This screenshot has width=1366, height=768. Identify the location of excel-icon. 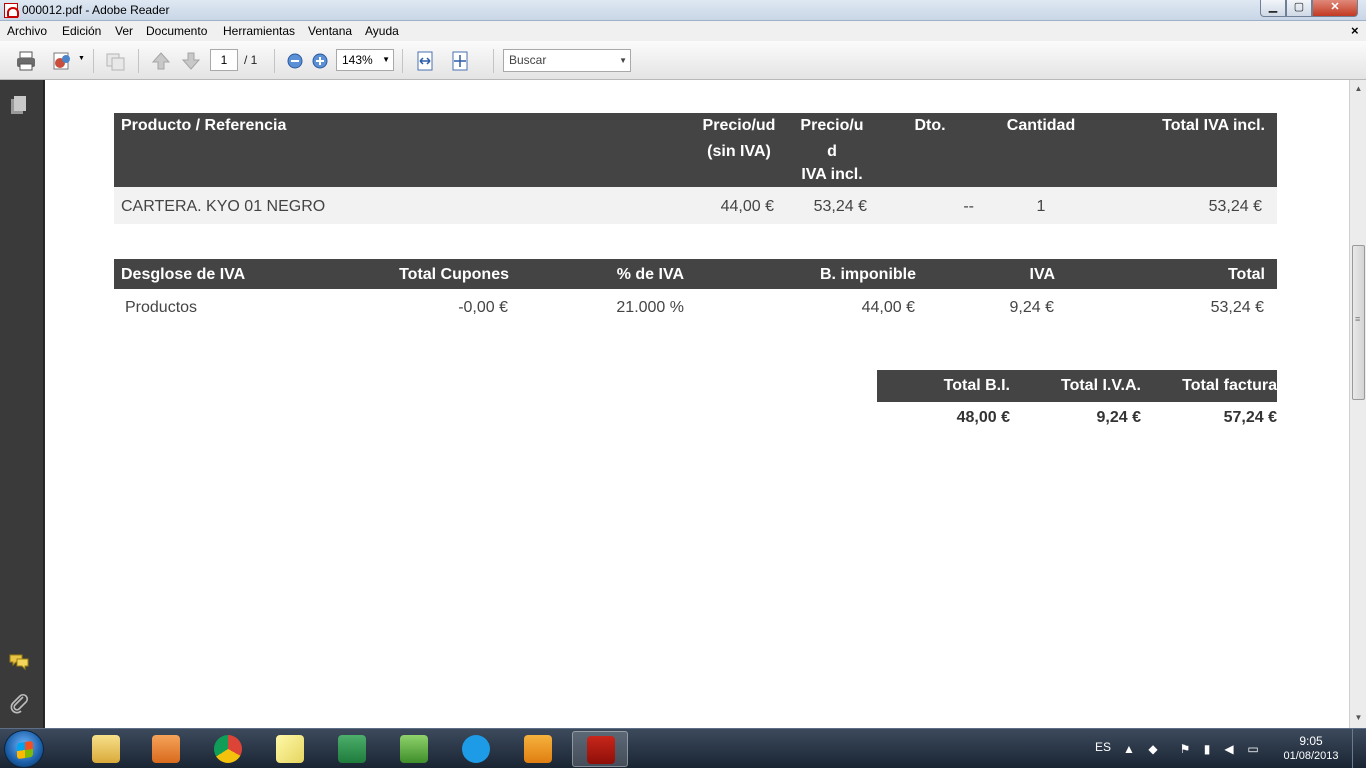
(352, 749).